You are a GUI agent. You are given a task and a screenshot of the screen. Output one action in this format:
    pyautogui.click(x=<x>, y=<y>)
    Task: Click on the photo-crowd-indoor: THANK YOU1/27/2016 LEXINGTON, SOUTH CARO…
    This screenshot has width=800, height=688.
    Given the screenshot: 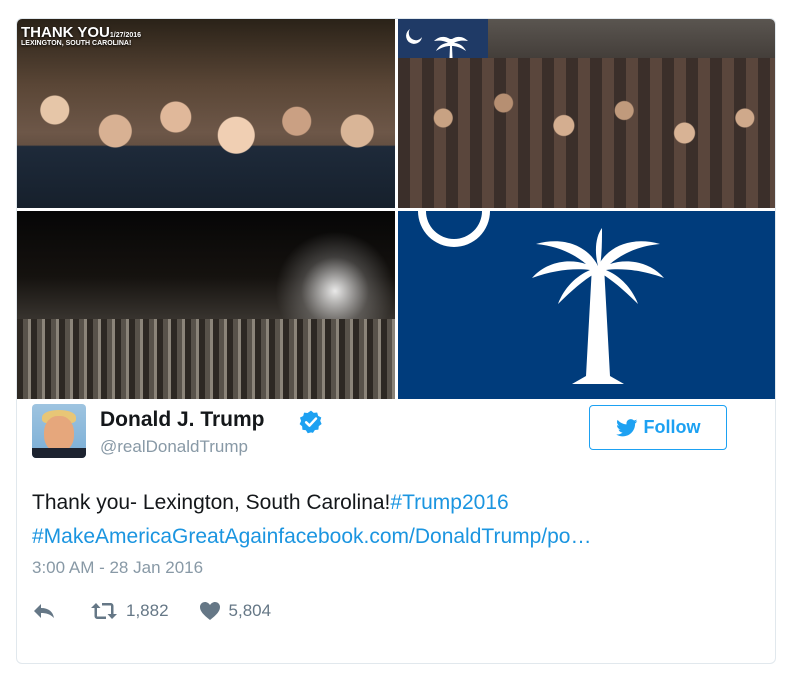 What is the action you would take?
    pyautogui.click(x=206, y=113)
    